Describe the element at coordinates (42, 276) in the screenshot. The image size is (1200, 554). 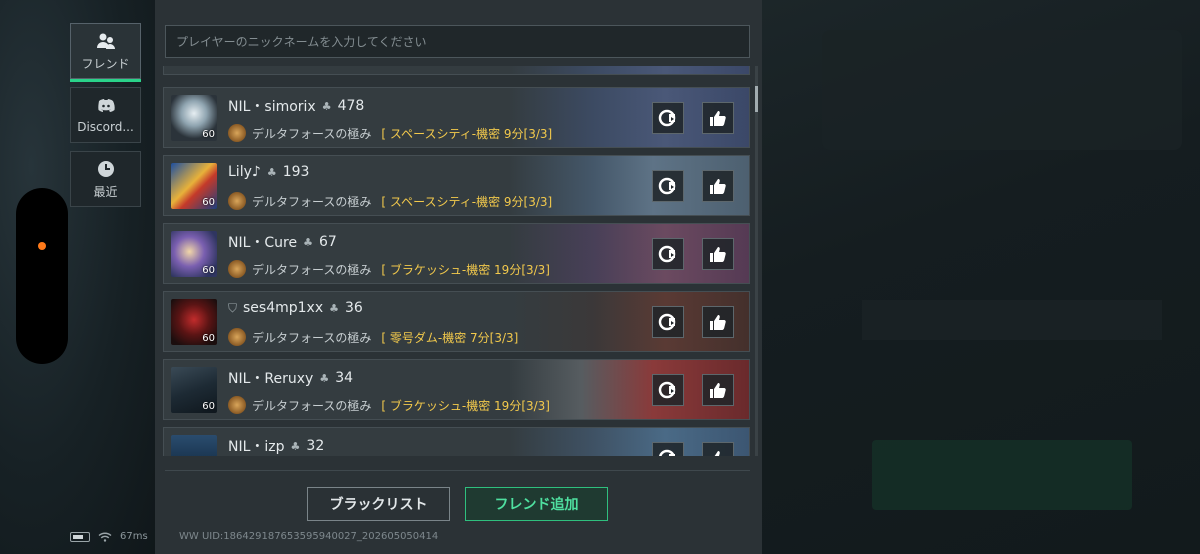
I see `floating-assistant-pill` at that location.